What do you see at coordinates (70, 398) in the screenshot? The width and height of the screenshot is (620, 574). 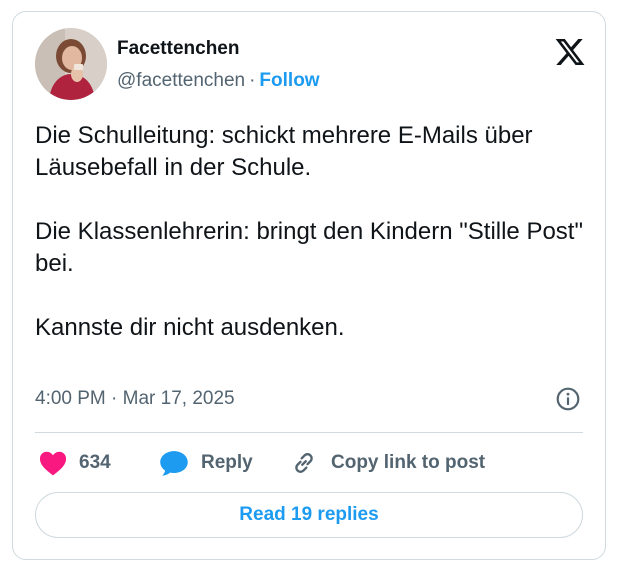 I see `tweet-time: 4:00 PM` at bounding box center [70, 398].